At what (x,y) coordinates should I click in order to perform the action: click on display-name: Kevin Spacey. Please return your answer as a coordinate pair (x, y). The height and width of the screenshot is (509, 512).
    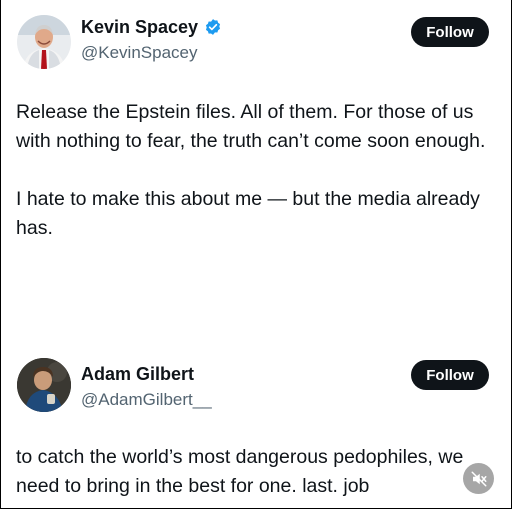
    Looking at the image, I should click on (151, 27).